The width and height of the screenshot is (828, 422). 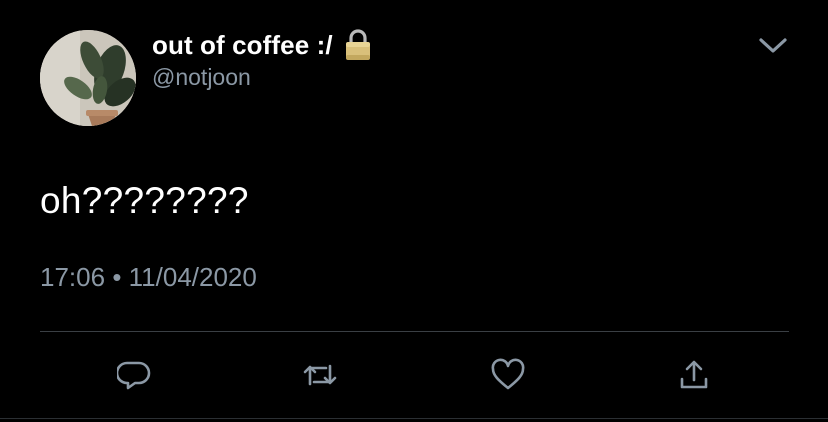 I want to click on bottom-divider, so click(x=414, y=418).